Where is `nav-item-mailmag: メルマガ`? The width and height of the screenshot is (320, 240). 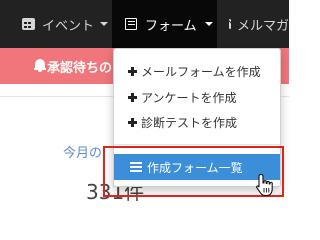 nav-item-mailmag: メルマガ is located at coordinates (253, 24).